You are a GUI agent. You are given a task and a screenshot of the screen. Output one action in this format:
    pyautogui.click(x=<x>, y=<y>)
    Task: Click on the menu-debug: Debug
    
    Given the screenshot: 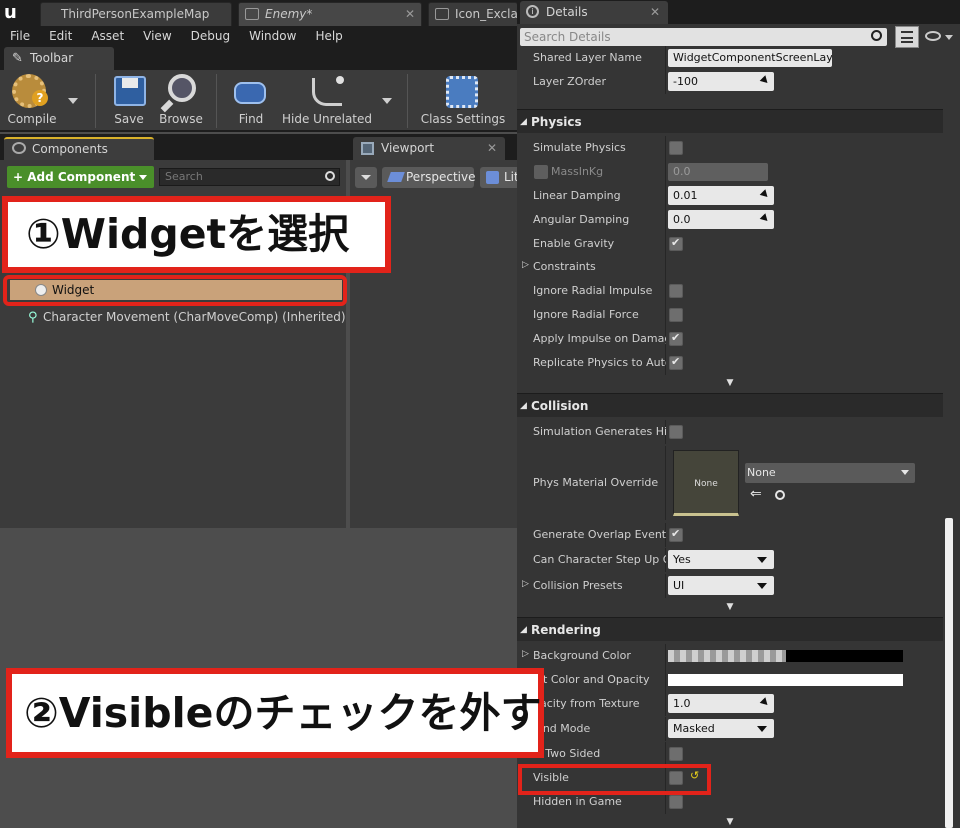 What is the action you would take?
    pyautogui.click(x=210, y=36)
    